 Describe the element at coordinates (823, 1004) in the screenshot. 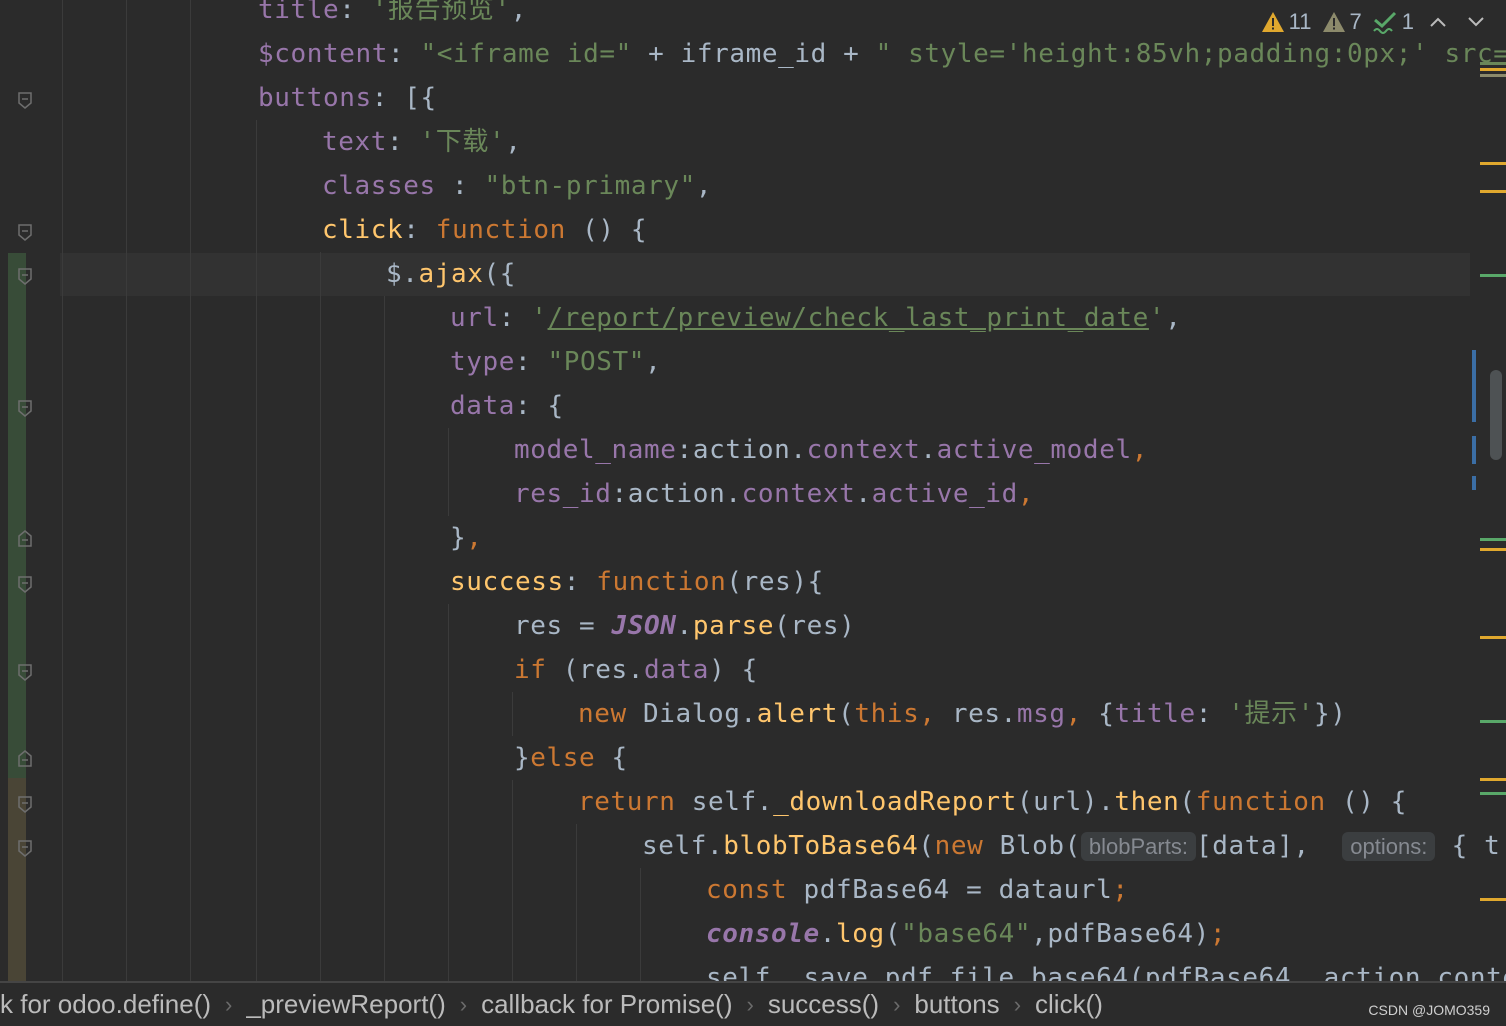

I see `breadcrumb-item: success()` at that location.